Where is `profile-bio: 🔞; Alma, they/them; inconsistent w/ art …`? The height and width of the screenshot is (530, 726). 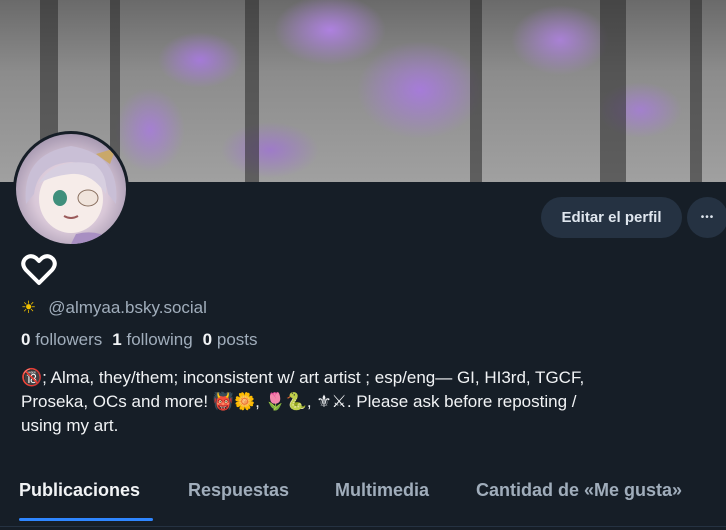 profile-bio: 🔞; Alma, they/them; inconsistent w/ art … is located at coordinates (366, 402).